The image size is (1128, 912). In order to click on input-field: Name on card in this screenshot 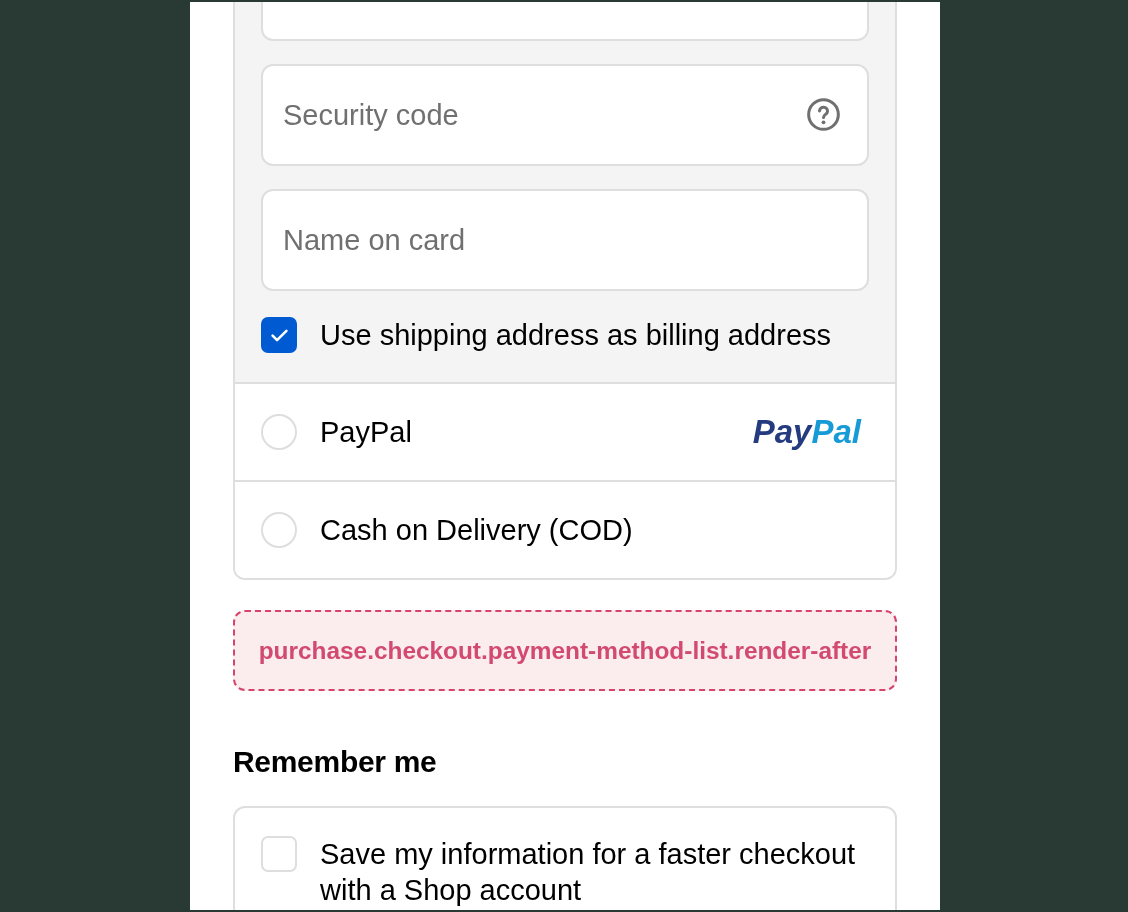, I will do `click(565, 240)`.